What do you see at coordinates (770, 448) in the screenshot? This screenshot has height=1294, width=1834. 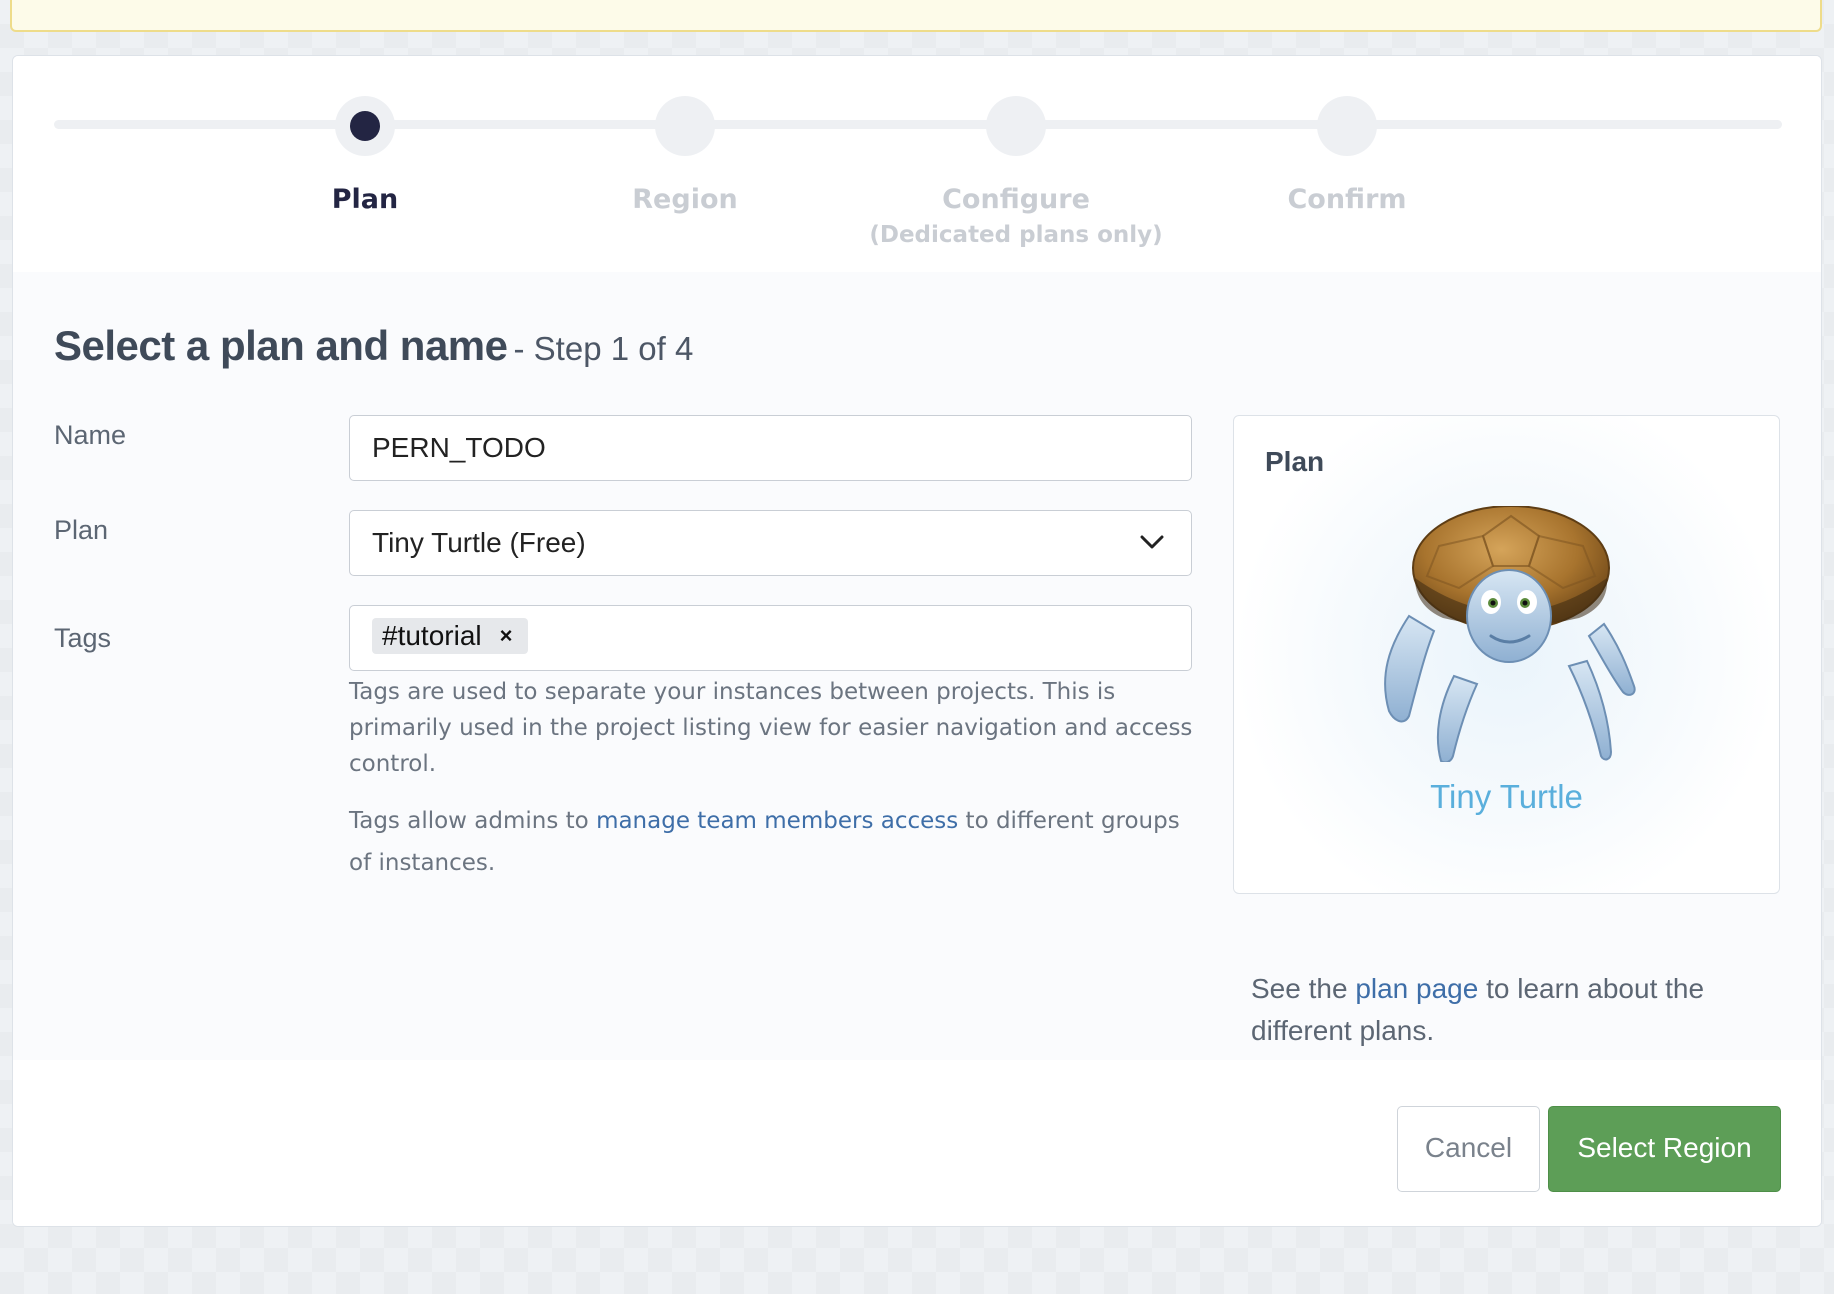 I see `name-input: PERN_TODO` at bounding box center [770, 448].